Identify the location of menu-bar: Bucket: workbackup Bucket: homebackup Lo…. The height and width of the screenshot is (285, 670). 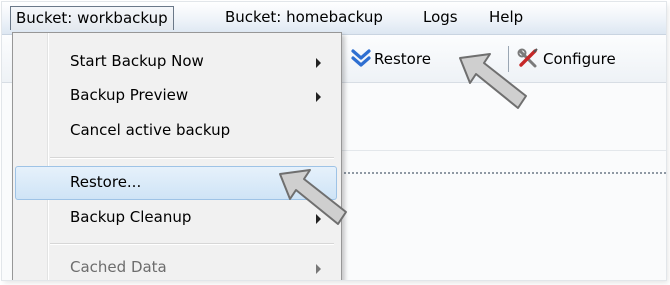
(334, 18).